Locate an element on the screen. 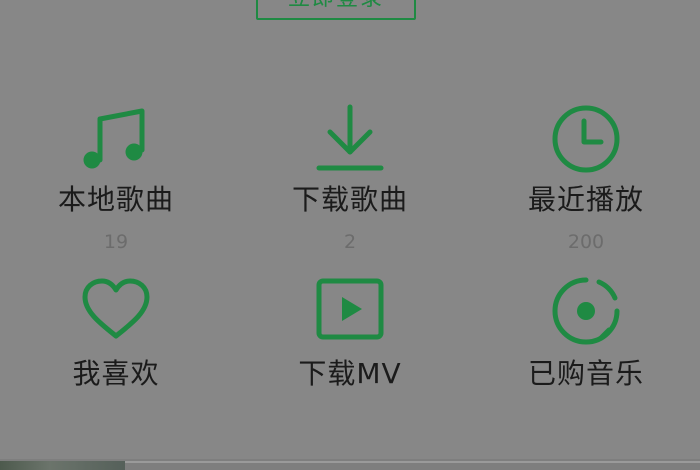 The width and height of the screenshot is (700, 470). tile-purchased-music: 已购音乐 is located at coordinates (586, 336).